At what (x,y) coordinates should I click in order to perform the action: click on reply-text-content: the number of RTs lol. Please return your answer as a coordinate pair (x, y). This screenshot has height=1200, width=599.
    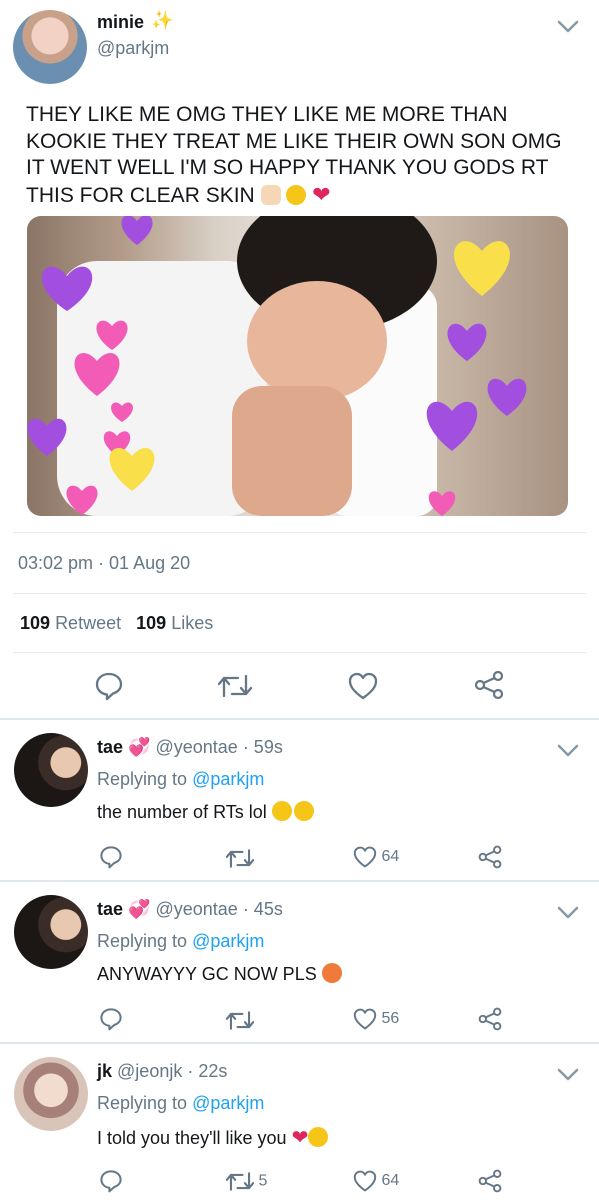
    Looking at the image, I should click on (182, 812).